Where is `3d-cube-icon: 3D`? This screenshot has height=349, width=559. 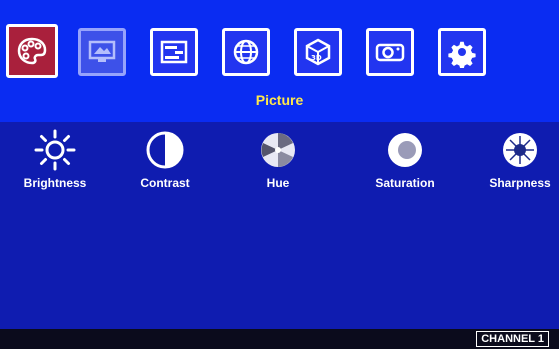
3d-cube-icon: 3D is located at coordinates (318, 52).